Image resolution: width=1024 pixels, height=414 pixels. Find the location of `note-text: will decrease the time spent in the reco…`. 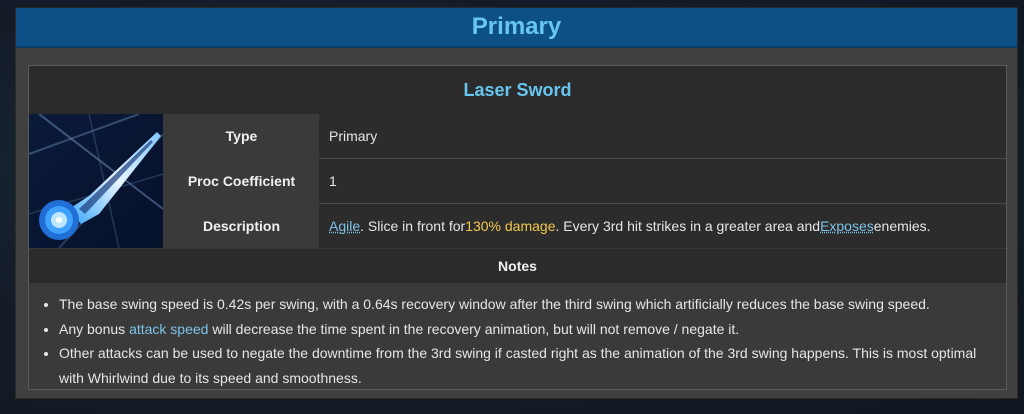

note-text: will decrease the time spent in the reco… is located at coordinates (474, 328).